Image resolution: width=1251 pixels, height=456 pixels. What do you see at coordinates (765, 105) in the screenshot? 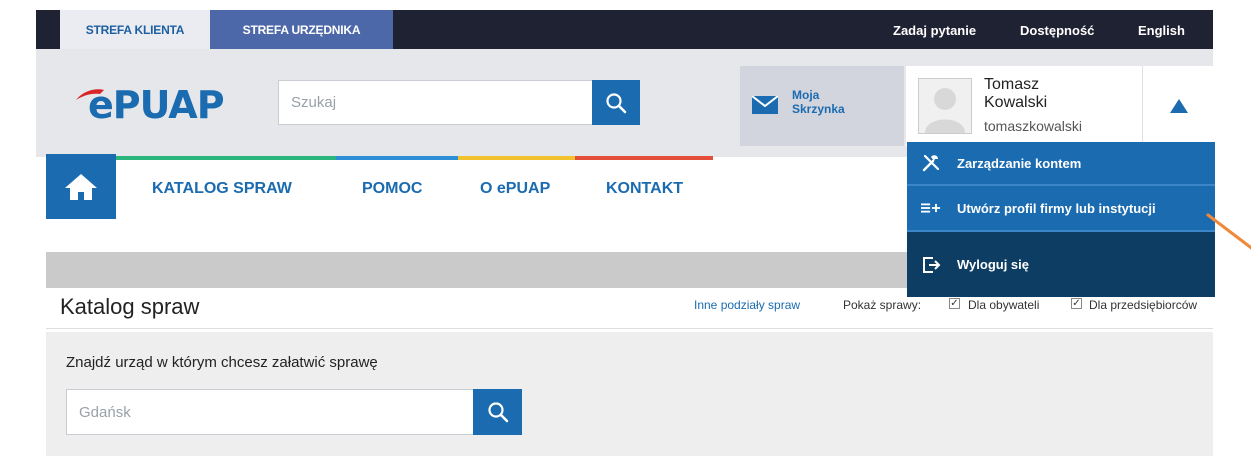
I see `envelope-icon` at bounding box center [765, 105].